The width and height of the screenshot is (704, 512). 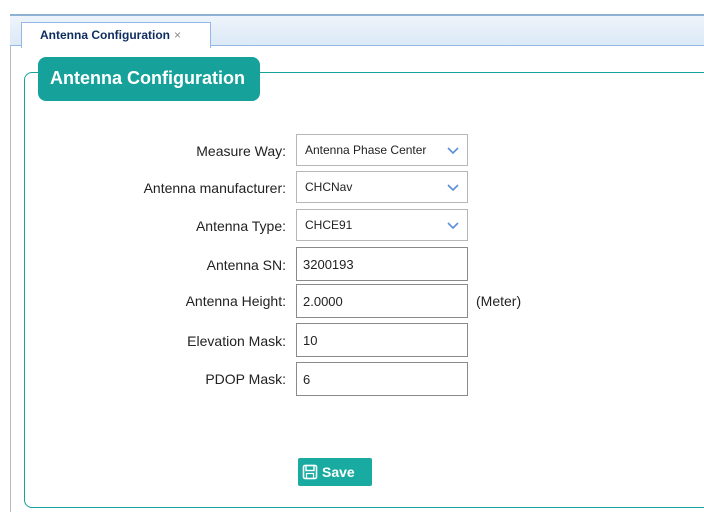 I want to click on tab-close-icon: ×, so click(x=177, y=35).